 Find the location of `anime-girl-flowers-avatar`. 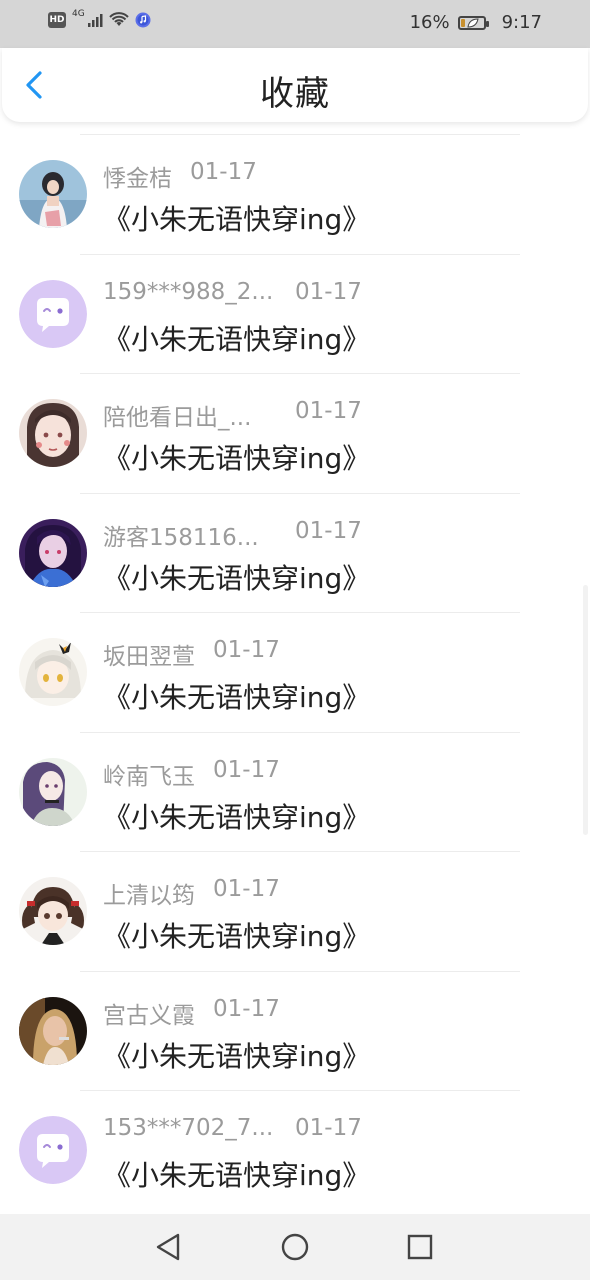

anime-girl-flowers-avatar is located at coordinates (53, 433).